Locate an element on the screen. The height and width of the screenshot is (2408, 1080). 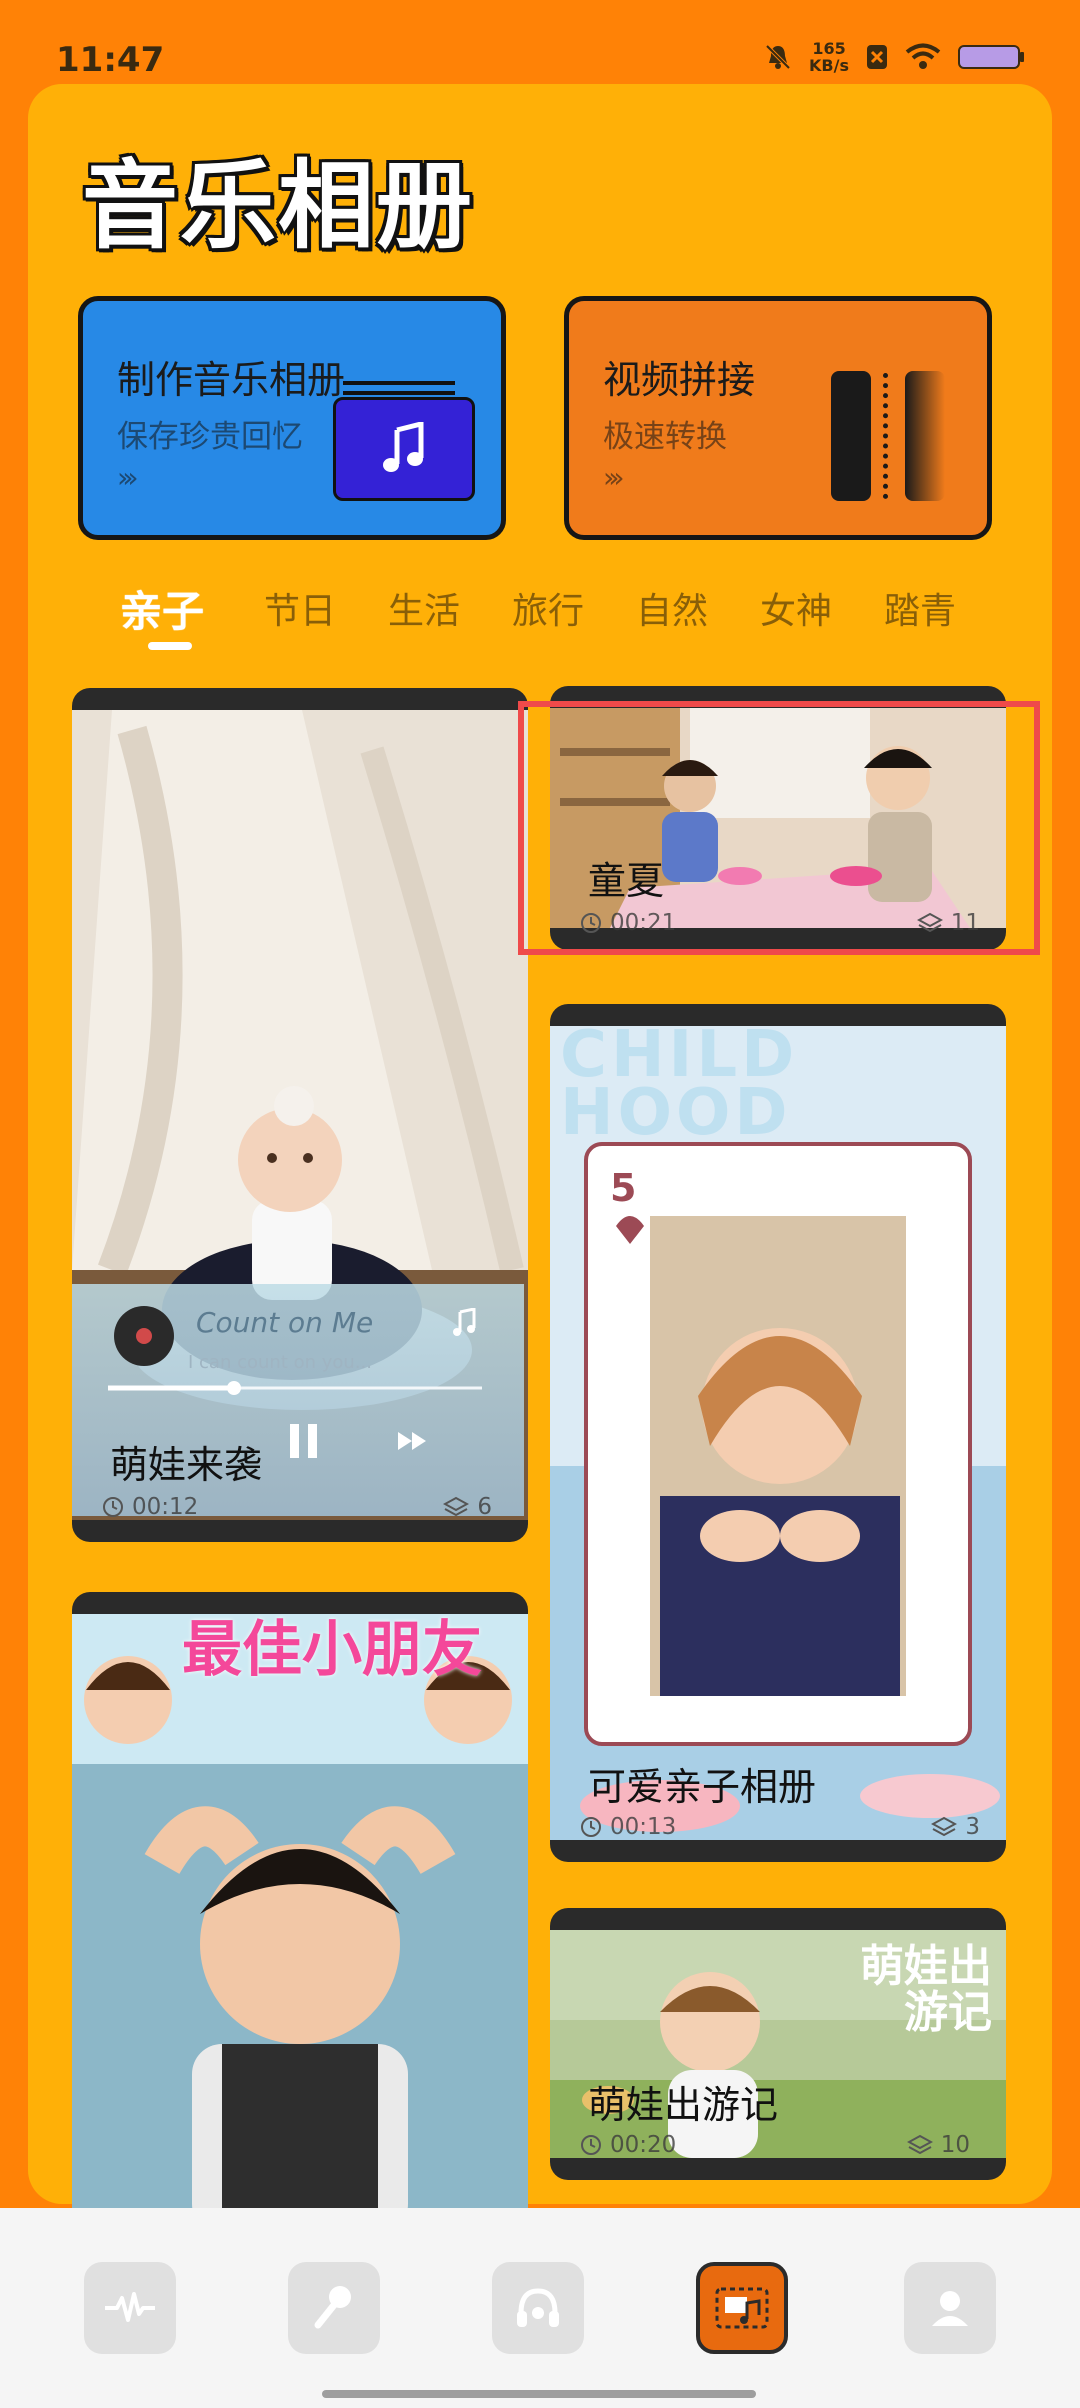
nav-waveform is located at coordinates (130, 2308).